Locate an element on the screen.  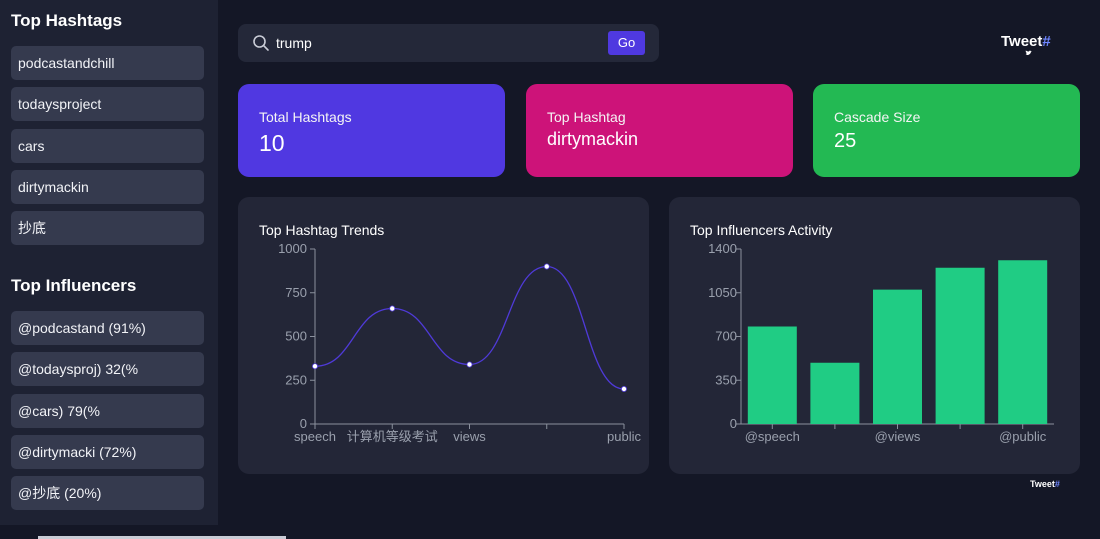
x-tick-label: @views is located at coordinates (898, 436).